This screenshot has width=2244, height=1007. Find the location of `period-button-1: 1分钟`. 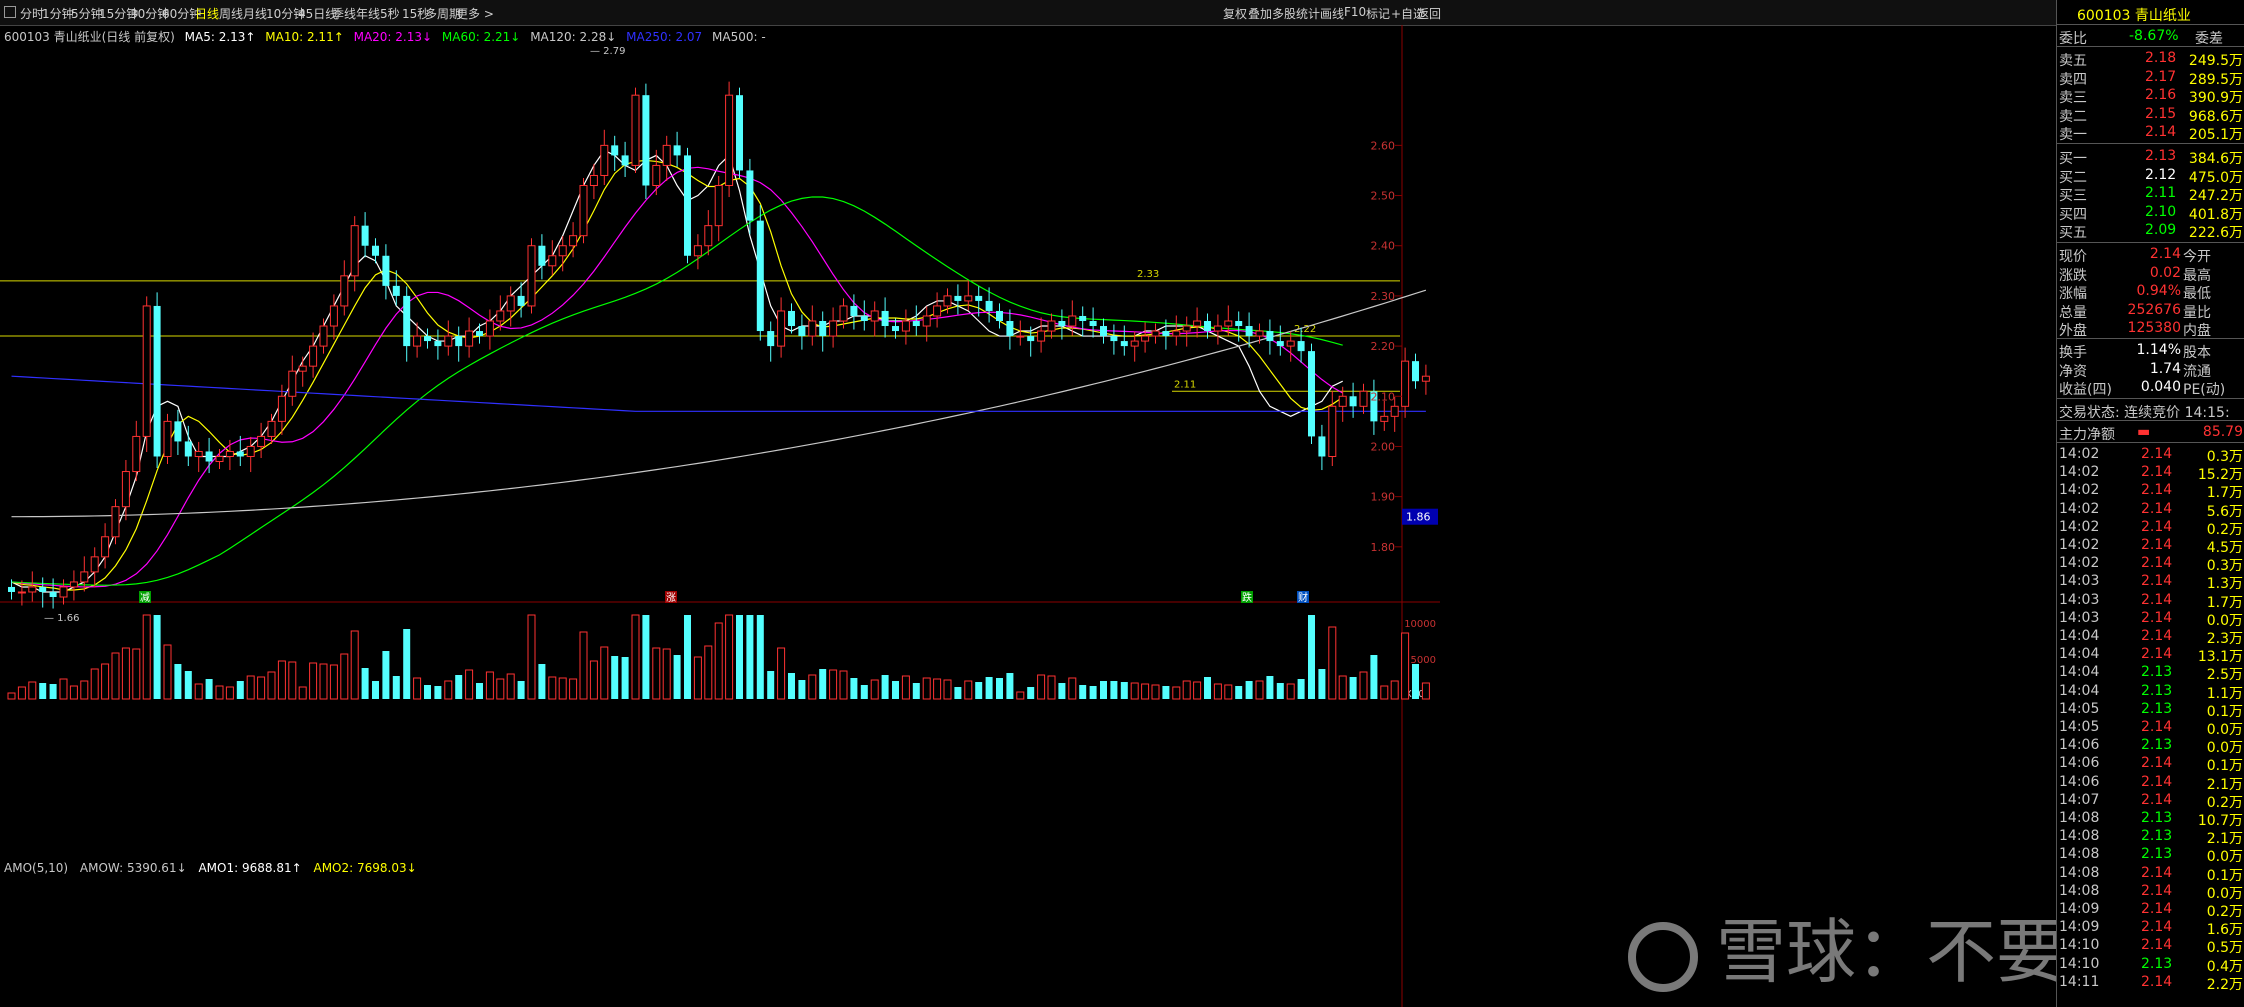

period-button-1: 1分钟 is located at coordinates (58, 13).